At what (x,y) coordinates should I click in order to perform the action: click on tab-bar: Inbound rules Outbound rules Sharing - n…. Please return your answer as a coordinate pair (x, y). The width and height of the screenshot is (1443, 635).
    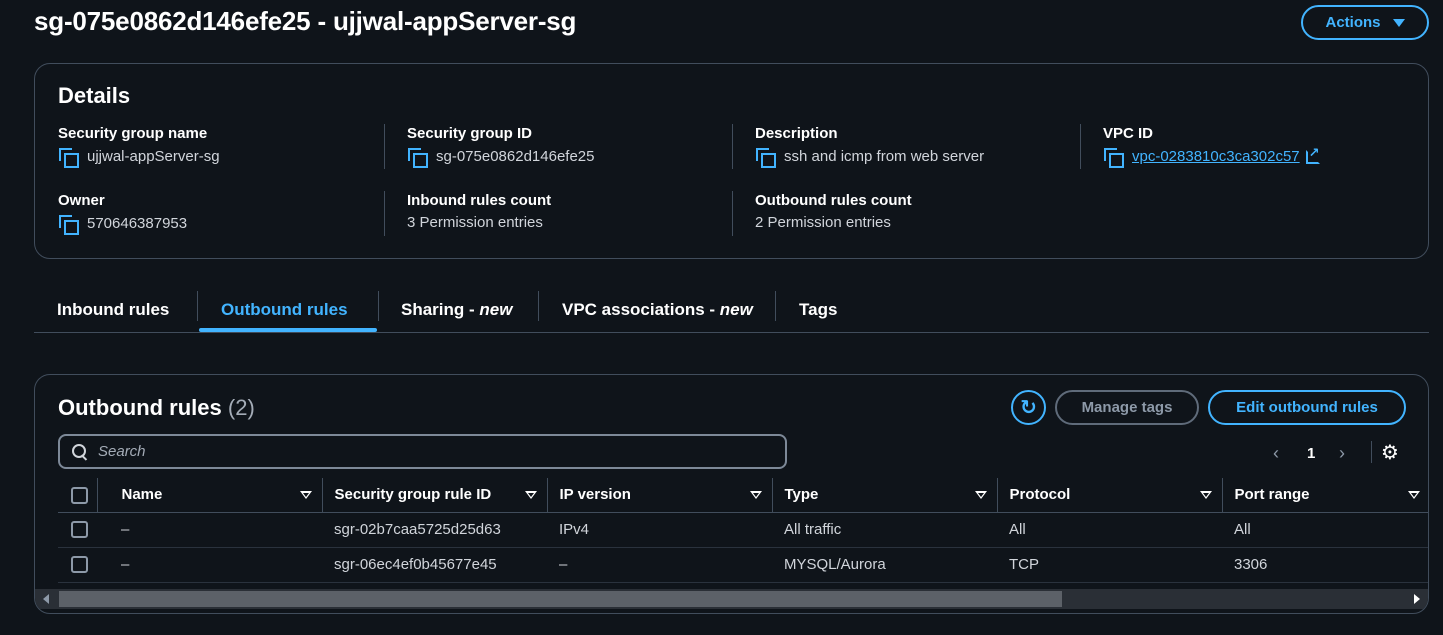
    Looking at the image, I should click on (731, 310).